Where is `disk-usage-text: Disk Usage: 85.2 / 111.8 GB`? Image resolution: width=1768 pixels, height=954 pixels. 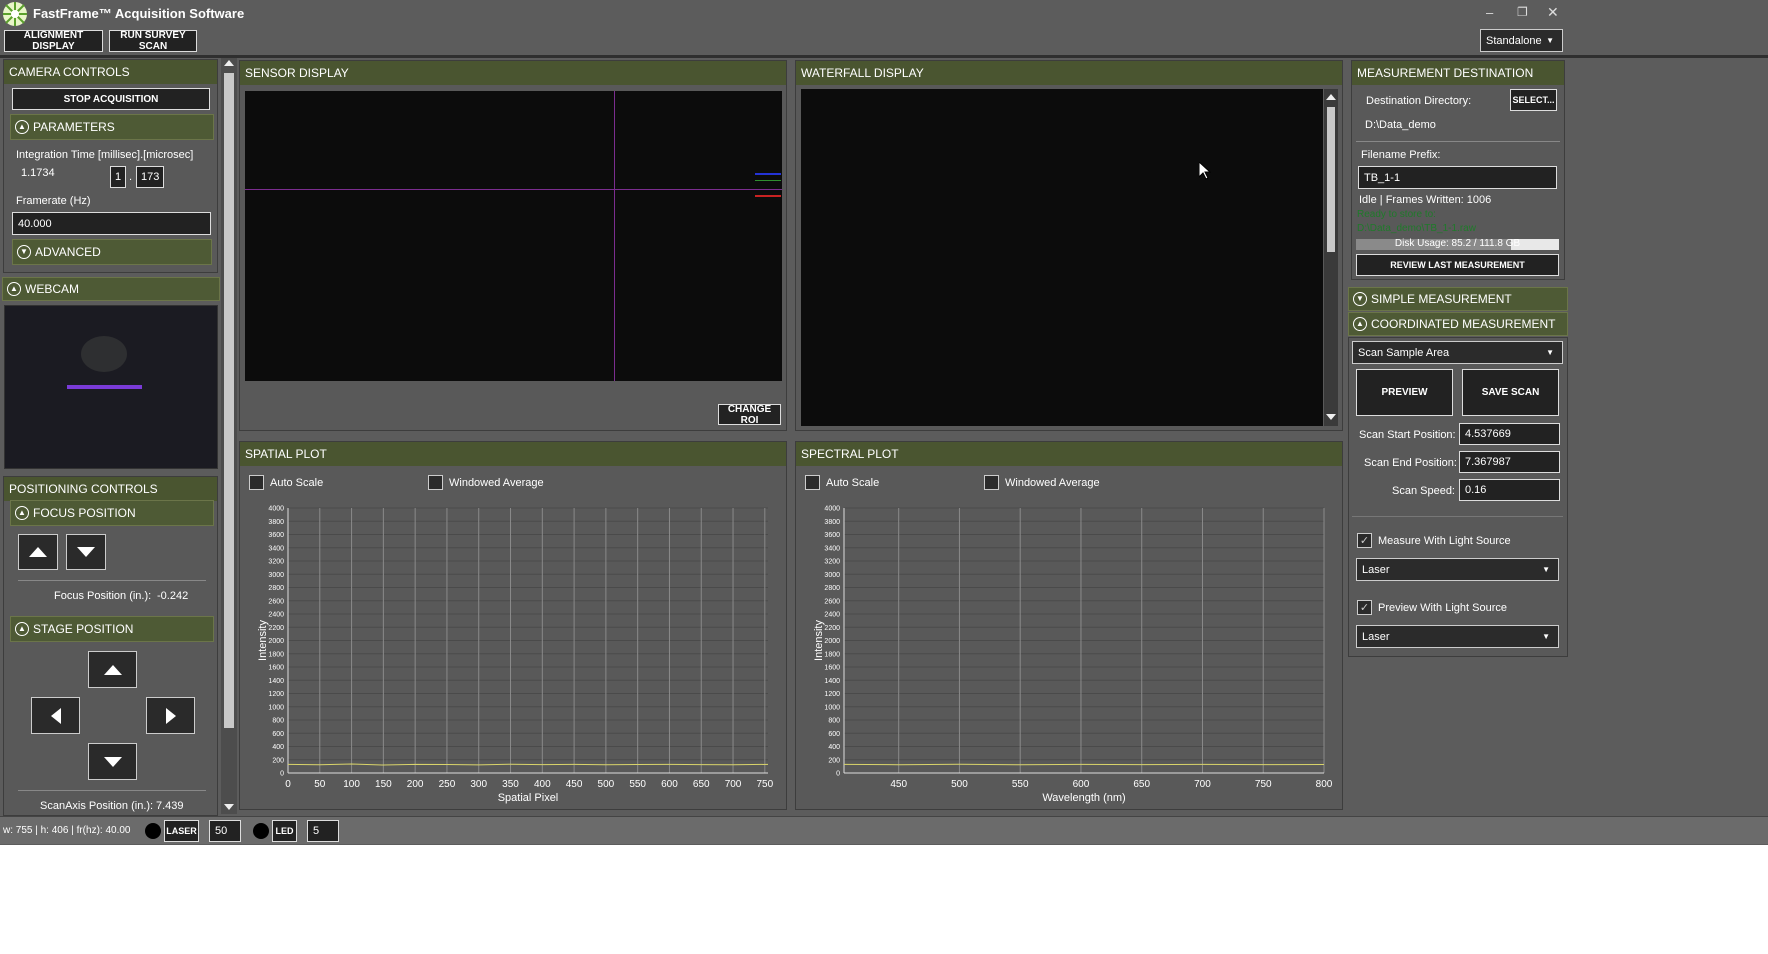
disk-usage-text: Disk Usage: 85.2 / 111.8 GB is located at coordinates (1457, 243).